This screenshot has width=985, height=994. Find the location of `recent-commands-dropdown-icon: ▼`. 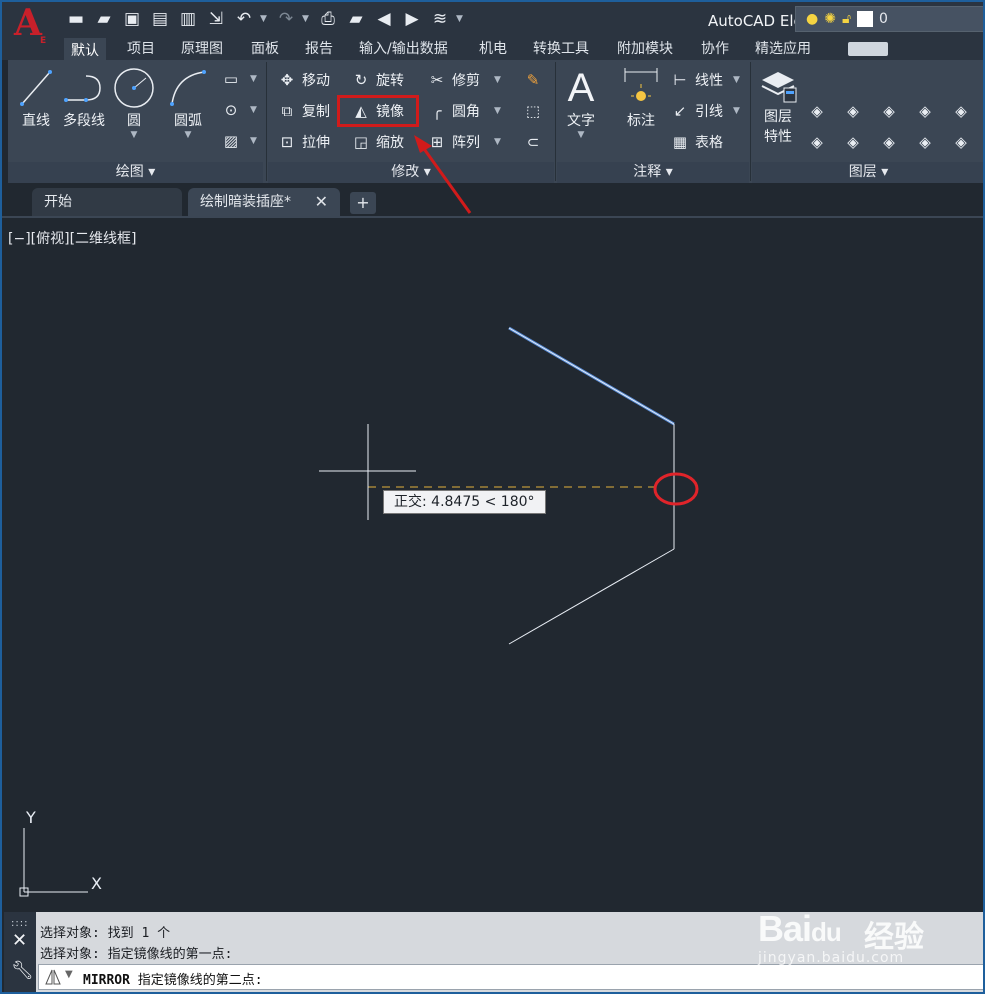

recent-commands-dropdown-icon: ▼ is located at coordinates (69, 974).